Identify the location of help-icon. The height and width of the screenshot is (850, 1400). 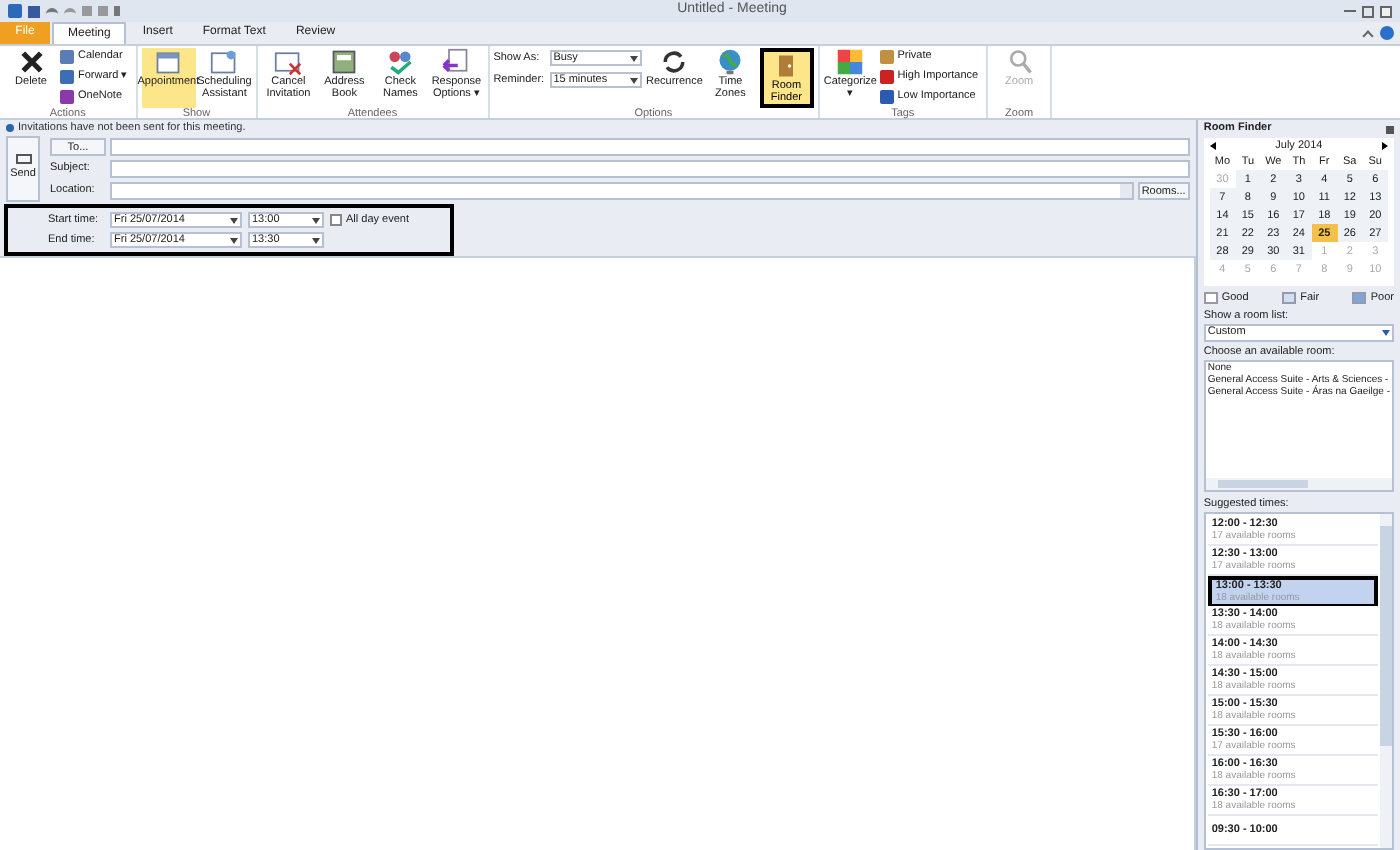
(1387, 33).